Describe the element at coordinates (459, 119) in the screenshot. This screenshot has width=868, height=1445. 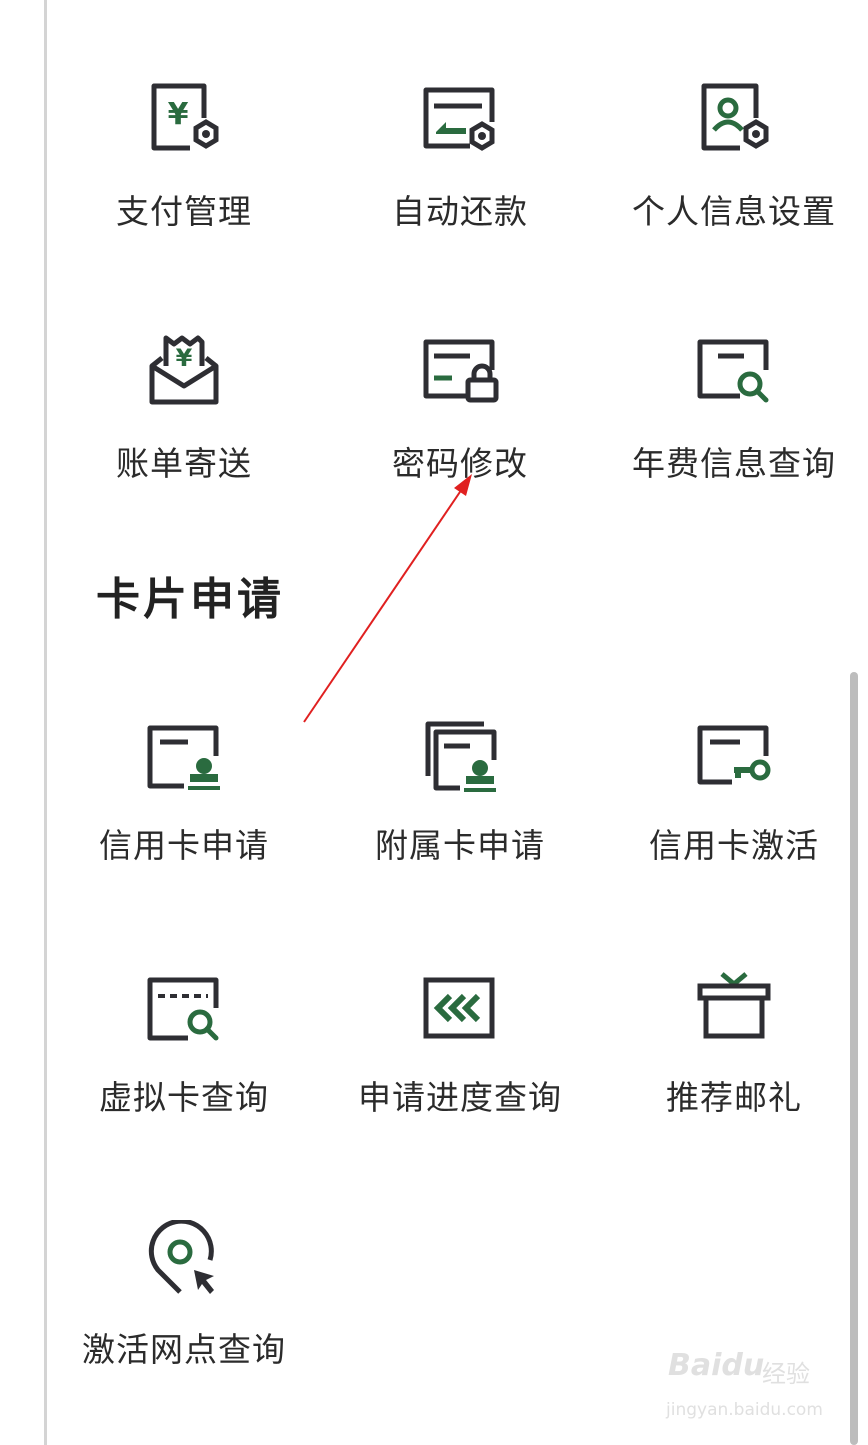
I see `auto-repay-icon` at that location.